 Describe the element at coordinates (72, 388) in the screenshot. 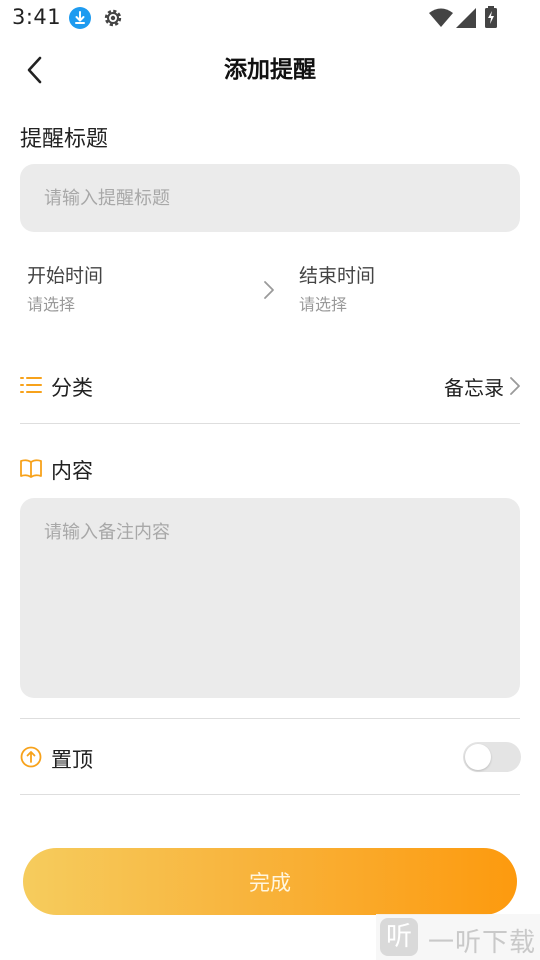

I see `category-label: 分类` at that location.